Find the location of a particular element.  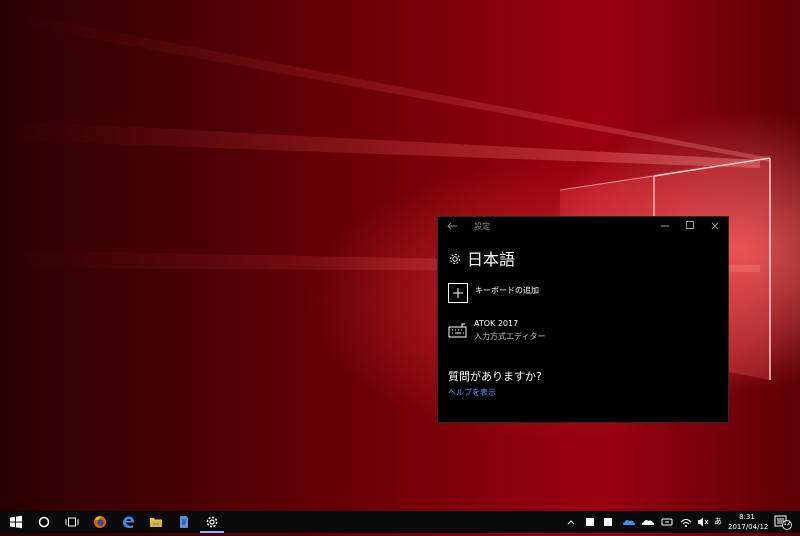

maximize-icon is located at coordinates (690, 227).